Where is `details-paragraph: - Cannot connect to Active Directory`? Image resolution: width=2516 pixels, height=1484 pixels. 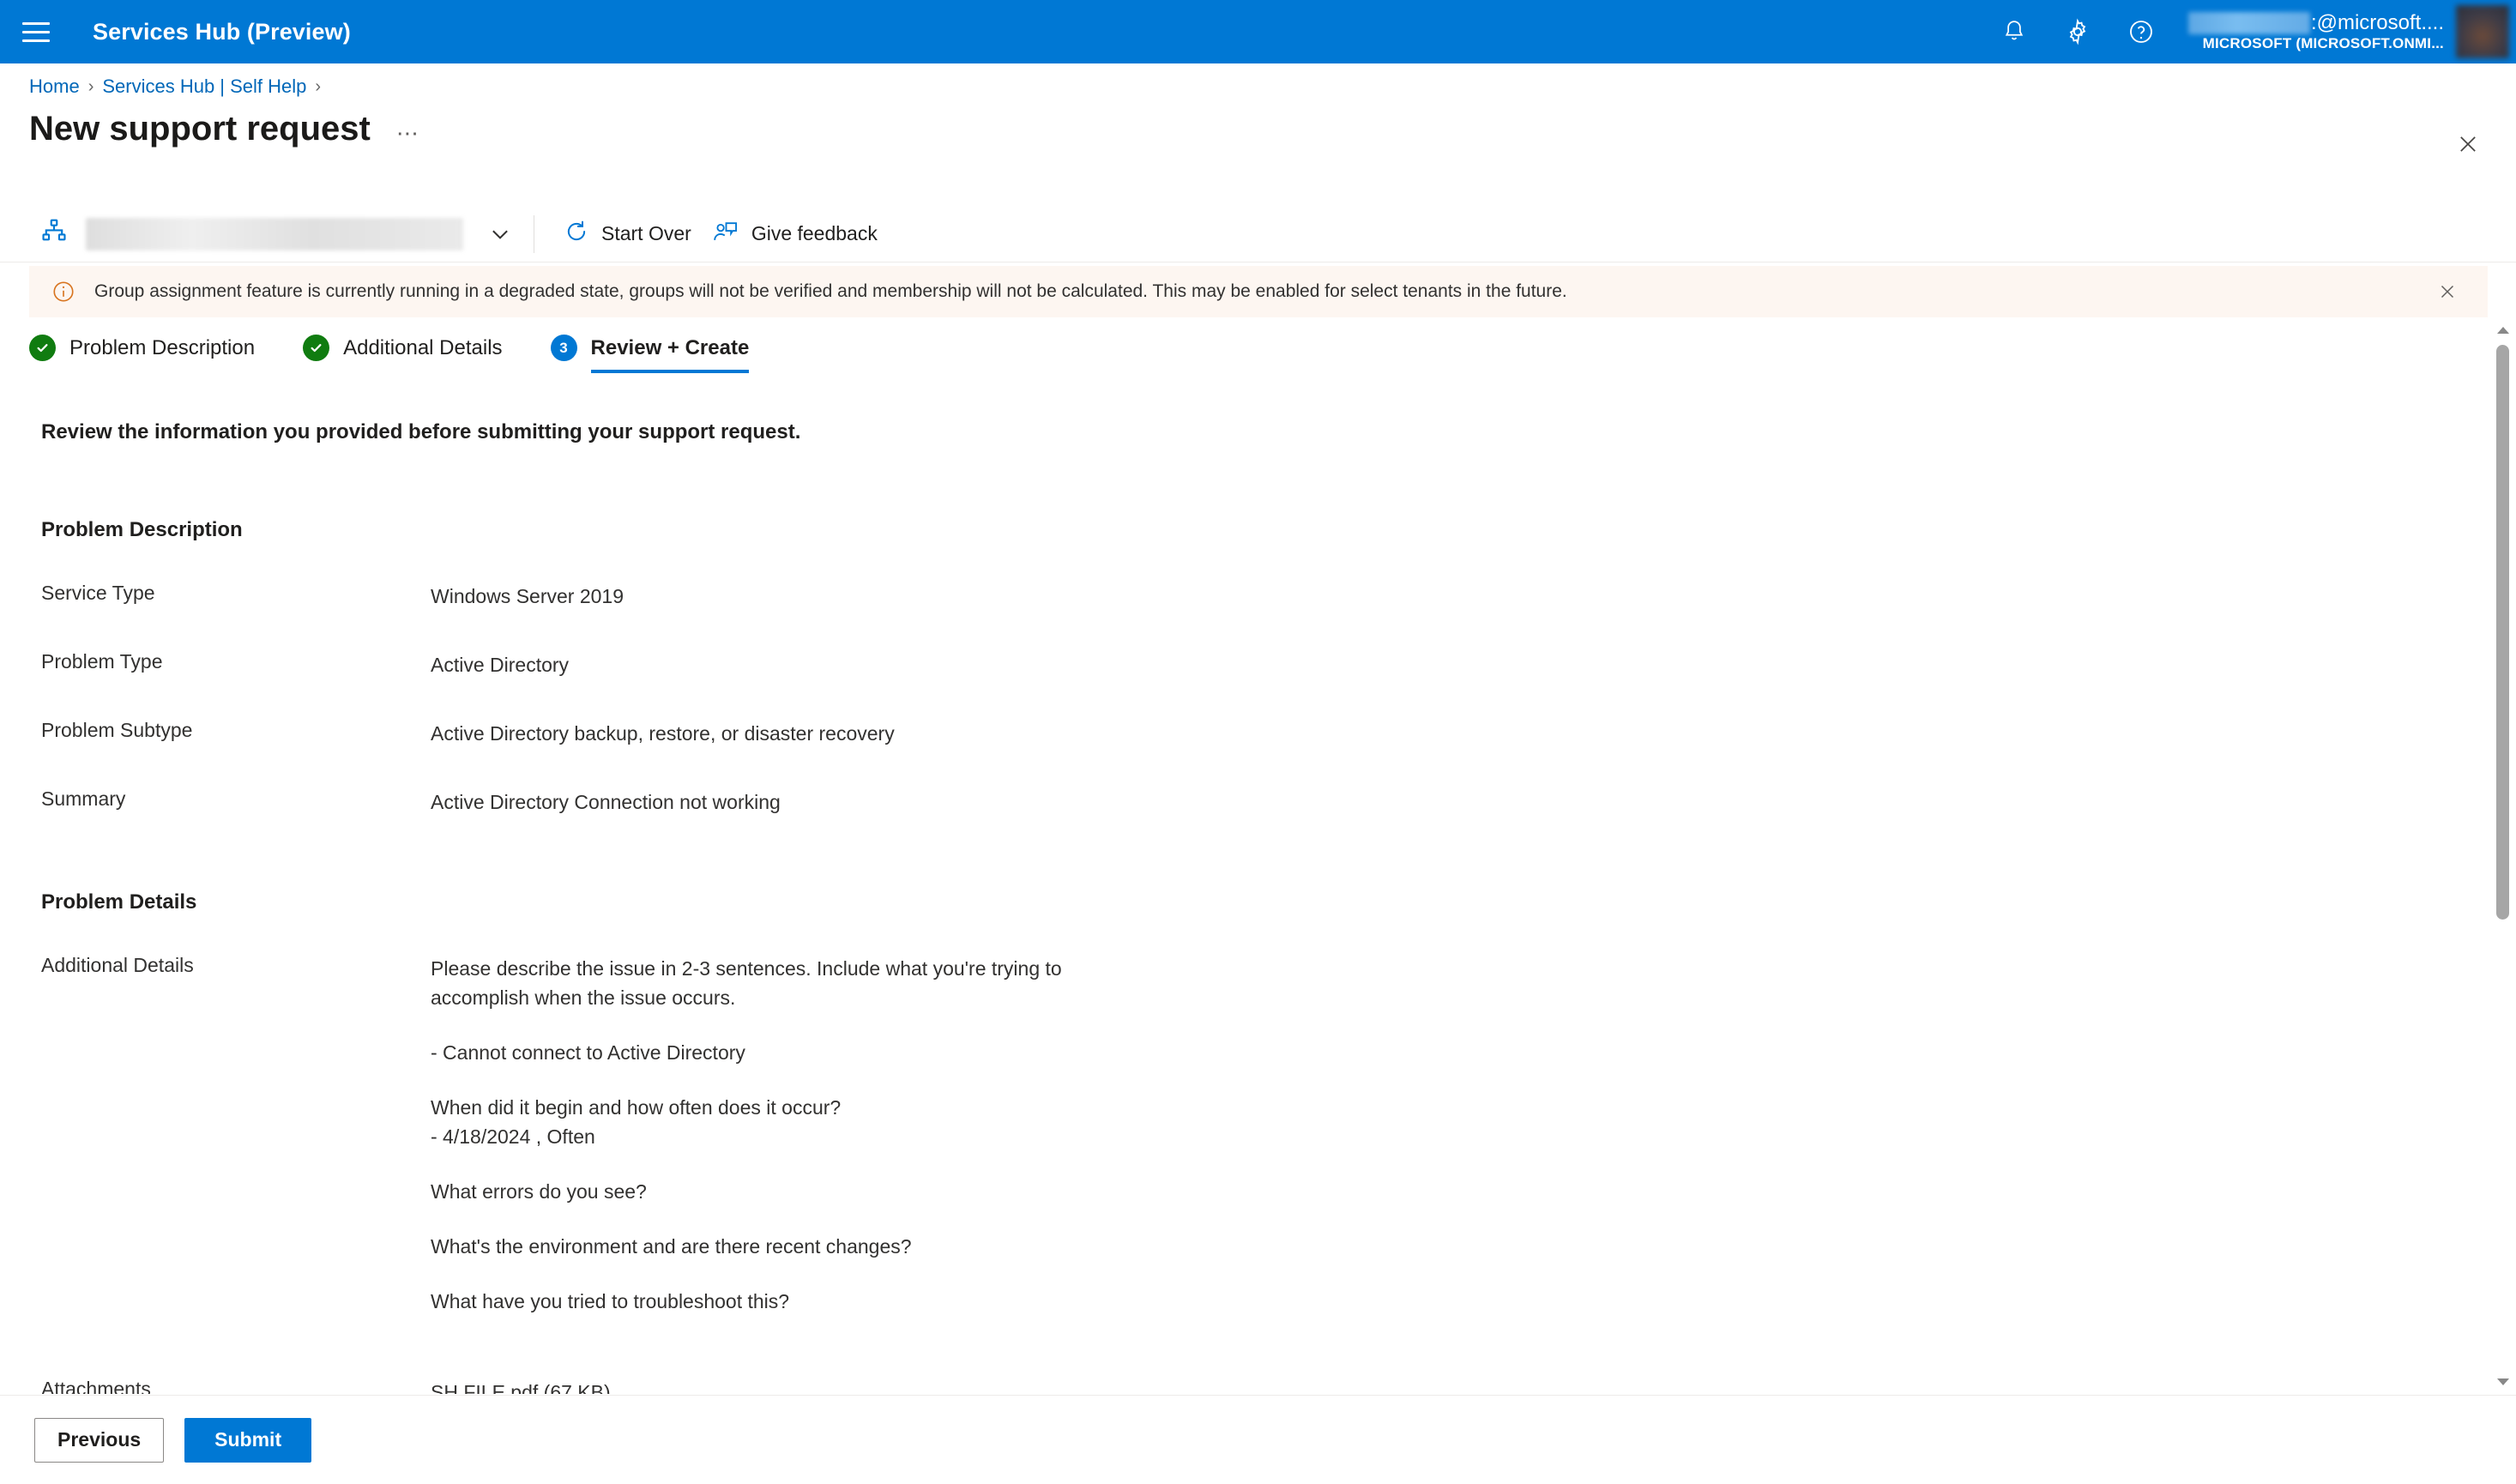
details-paragraph: - Cannot connect to Active Directory is located at coordinates (588, 1052).